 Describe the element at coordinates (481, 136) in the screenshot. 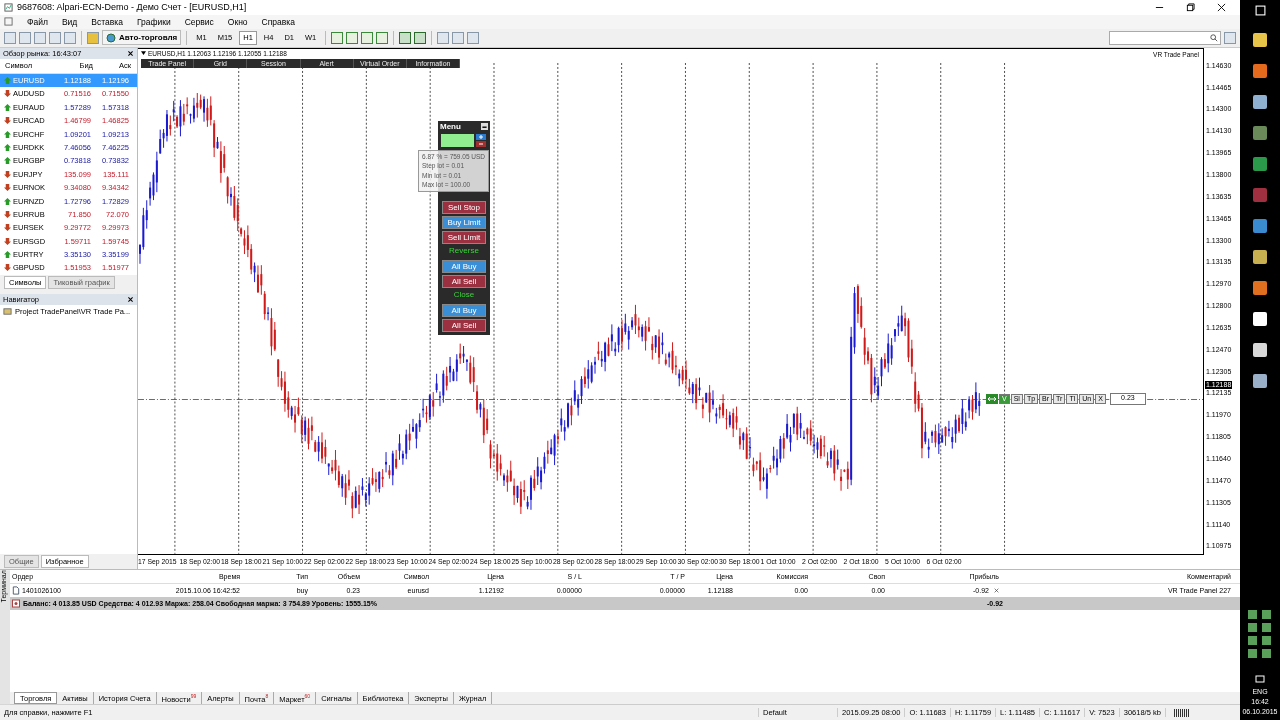

I see `plus-icon` at that location.